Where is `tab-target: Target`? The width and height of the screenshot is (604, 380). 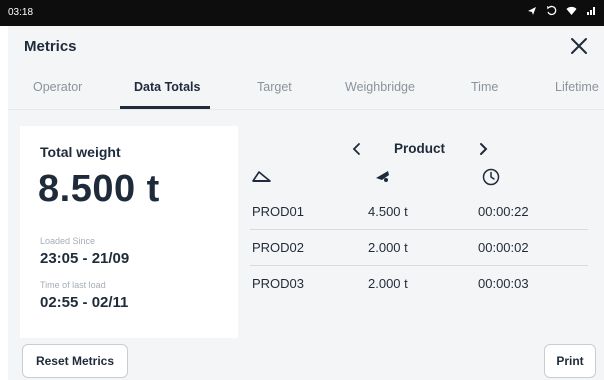
tab-target: Target is located at coordinates (274, 87).